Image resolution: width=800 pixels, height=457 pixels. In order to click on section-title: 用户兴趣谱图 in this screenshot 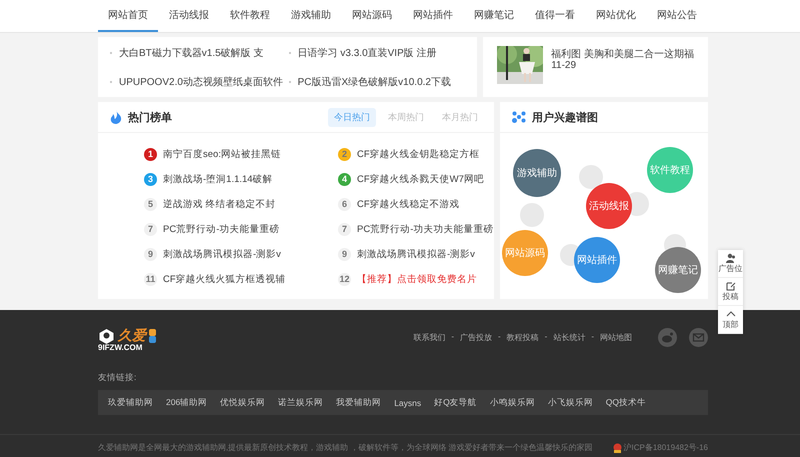, I will do `click(565, 117)`.